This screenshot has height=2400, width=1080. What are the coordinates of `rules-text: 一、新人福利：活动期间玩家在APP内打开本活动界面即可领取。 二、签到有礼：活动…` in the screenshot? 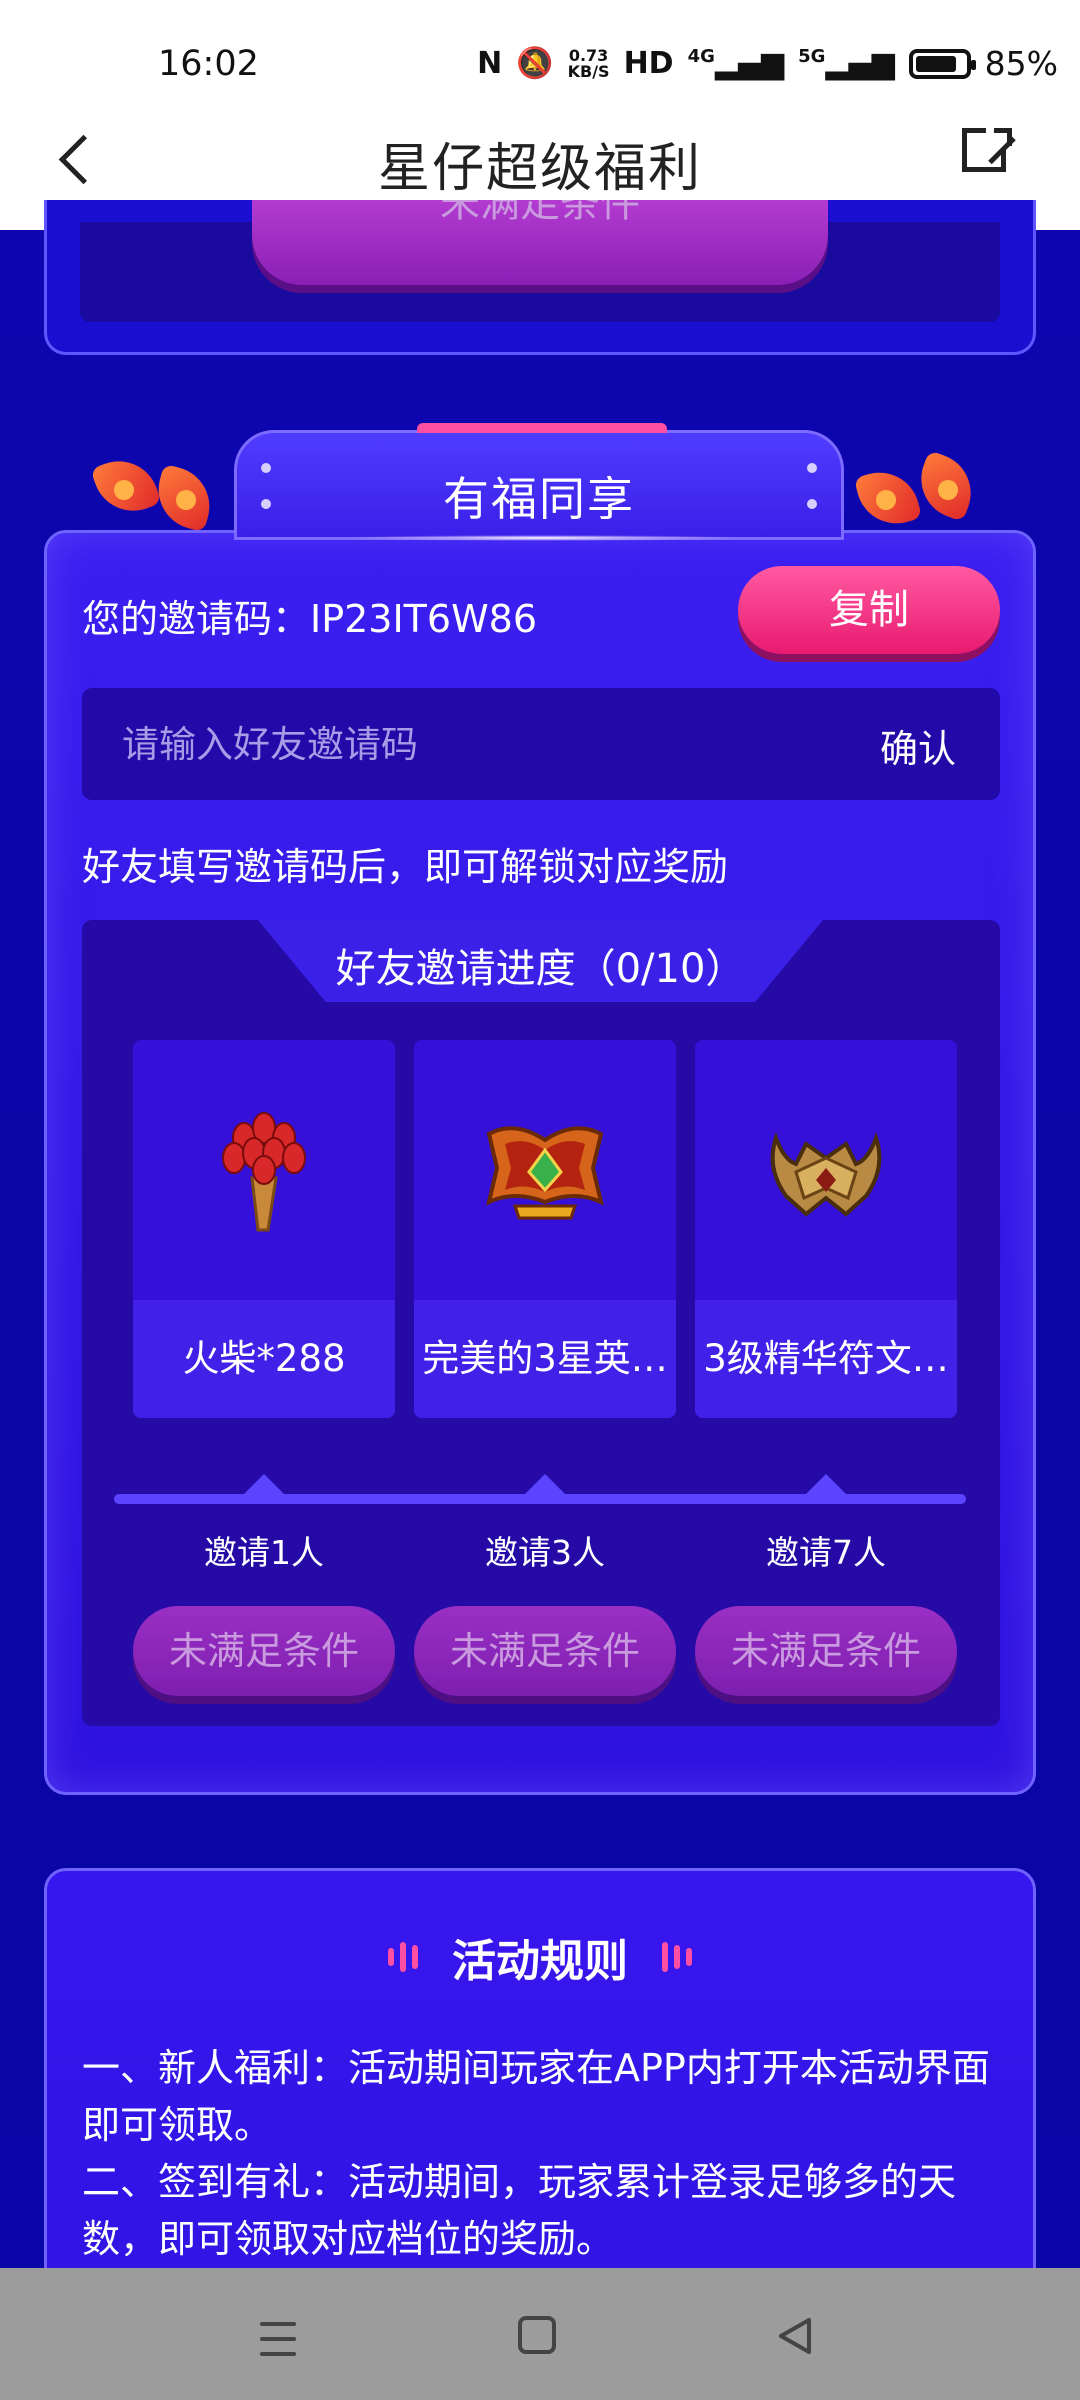 It's located at (542, 2154).